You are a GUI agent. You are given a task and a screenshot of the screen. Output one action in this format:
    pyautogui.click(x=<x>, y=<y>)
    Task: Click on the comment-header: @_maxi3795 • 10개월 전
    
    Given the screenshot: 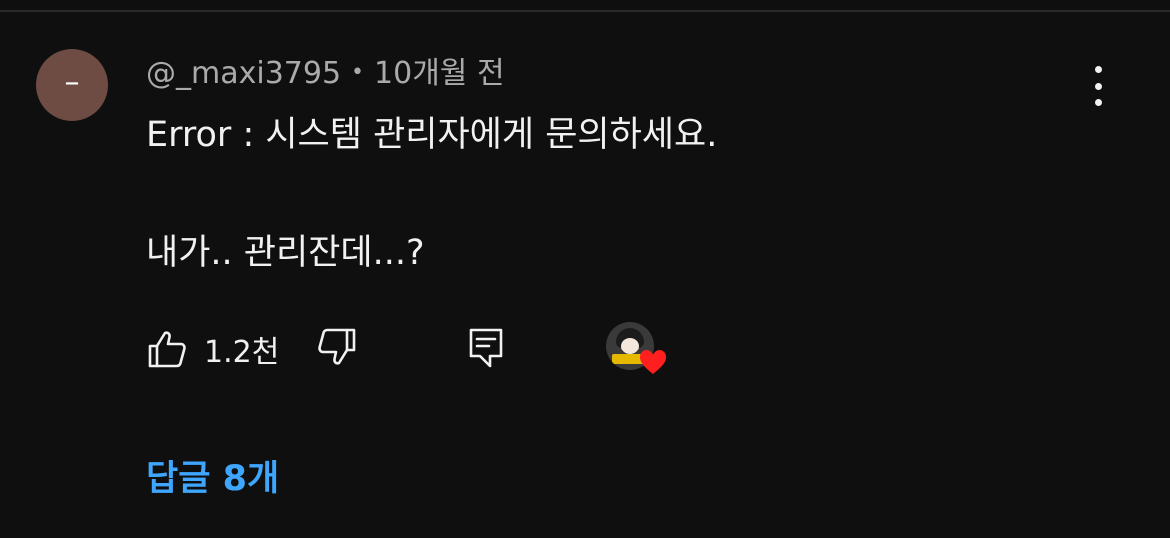 What is the action you would take?
    pyautogui.click(x=325, y=70)
    